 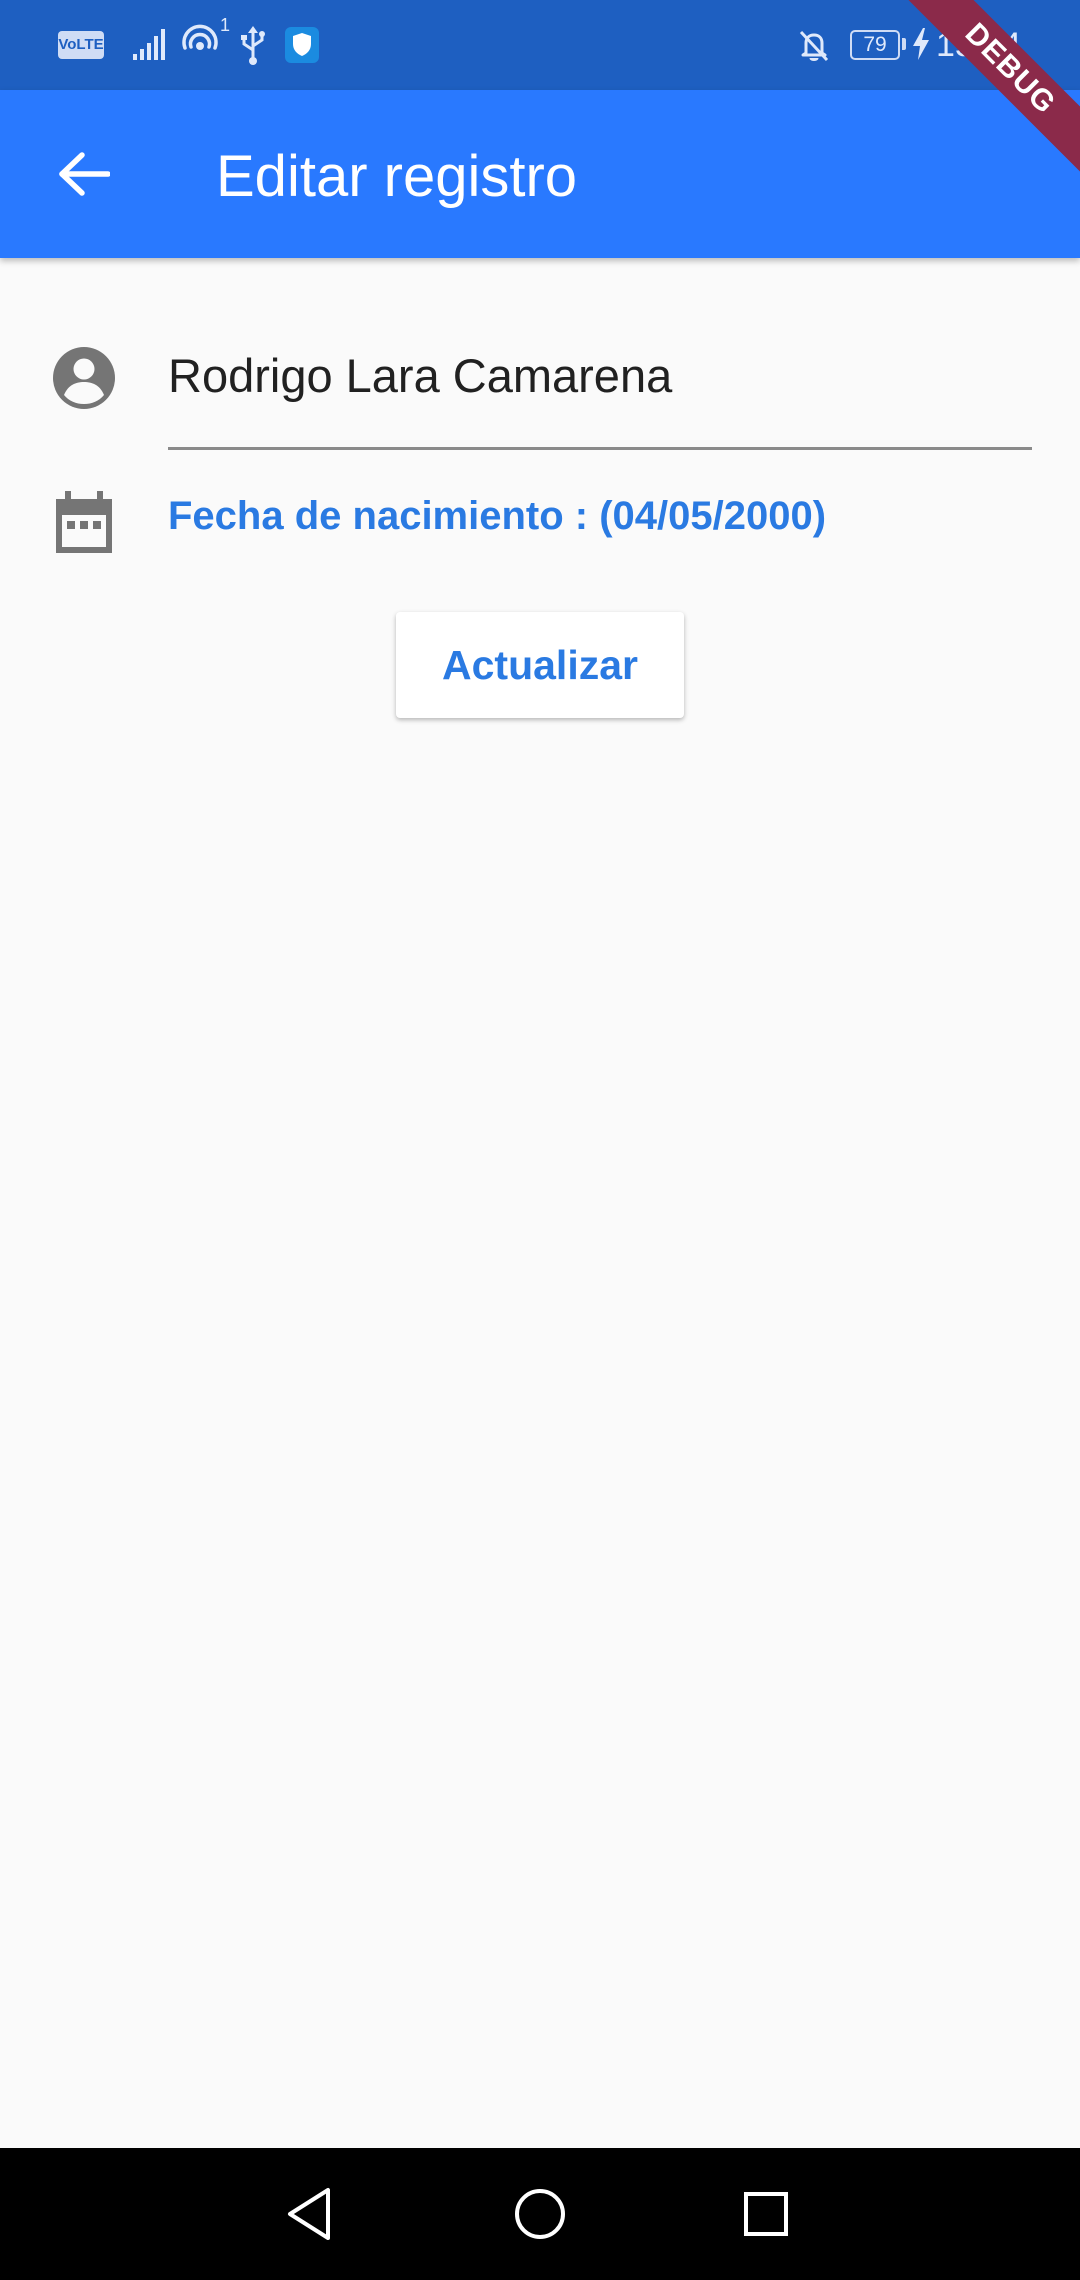 I want to click on battery-icon: 79, so click(x=875, y=45).